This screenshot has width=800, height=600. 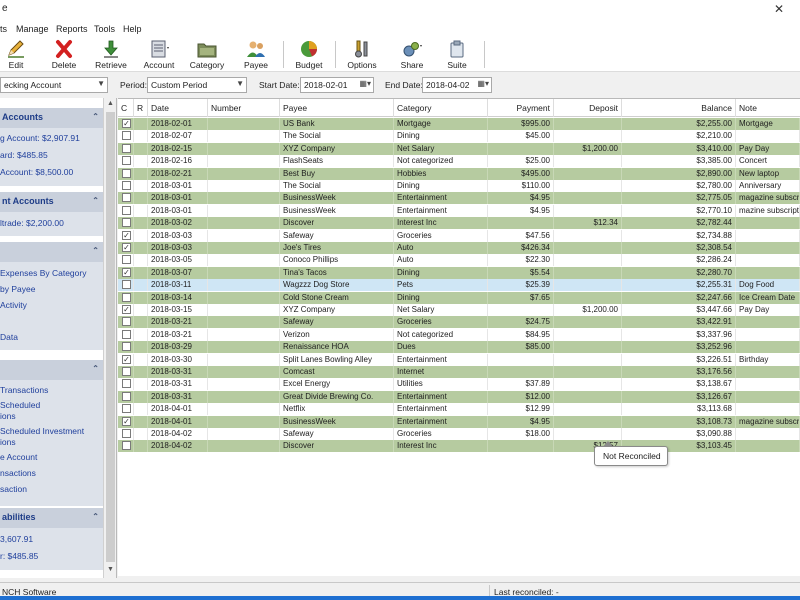 What do you see at coordinates (679, 310) in the screenshot?
I see `cell-balance: $3,447.66` at bounding box center [679, 310].